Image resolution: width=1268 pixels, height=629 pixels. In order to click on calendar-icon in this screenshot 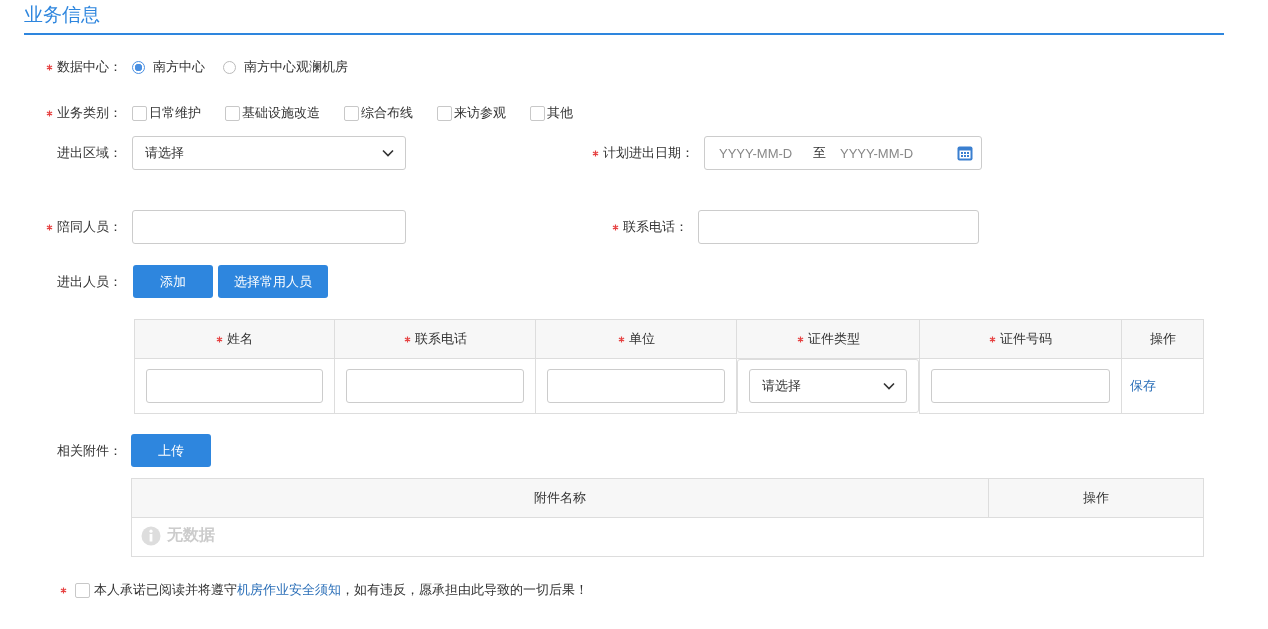, I will do `click(965, 153)`.